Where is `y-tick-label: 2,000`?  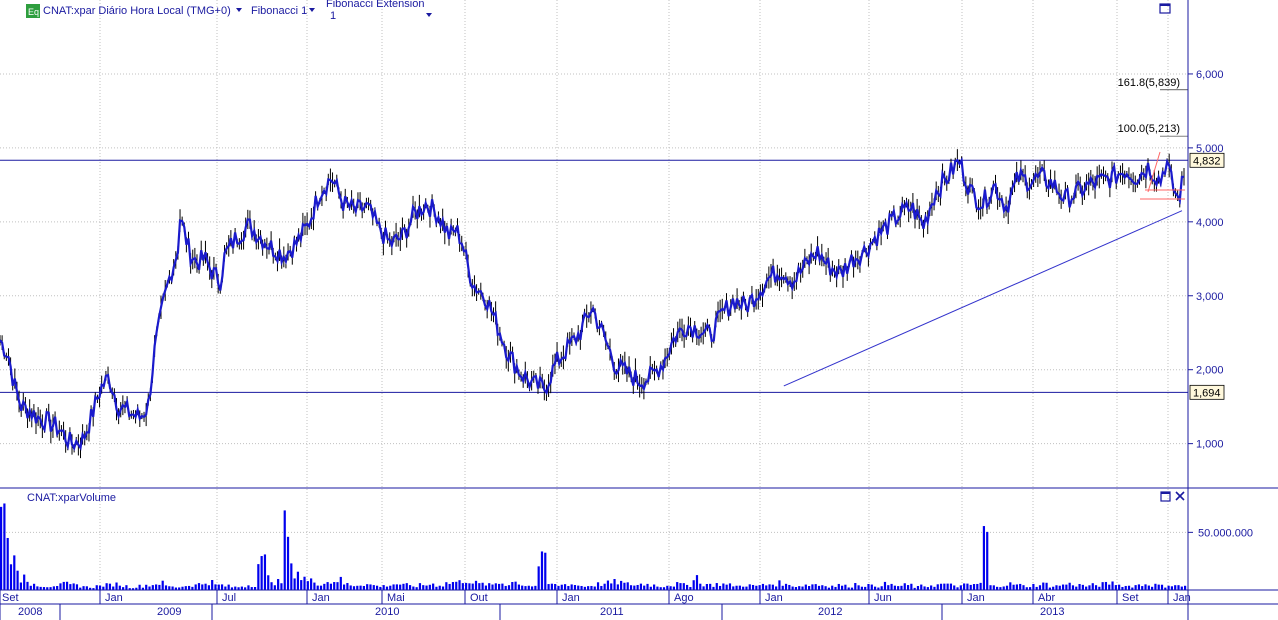
y-tick-label: 2,000 is located at coordinates (1210, 371).